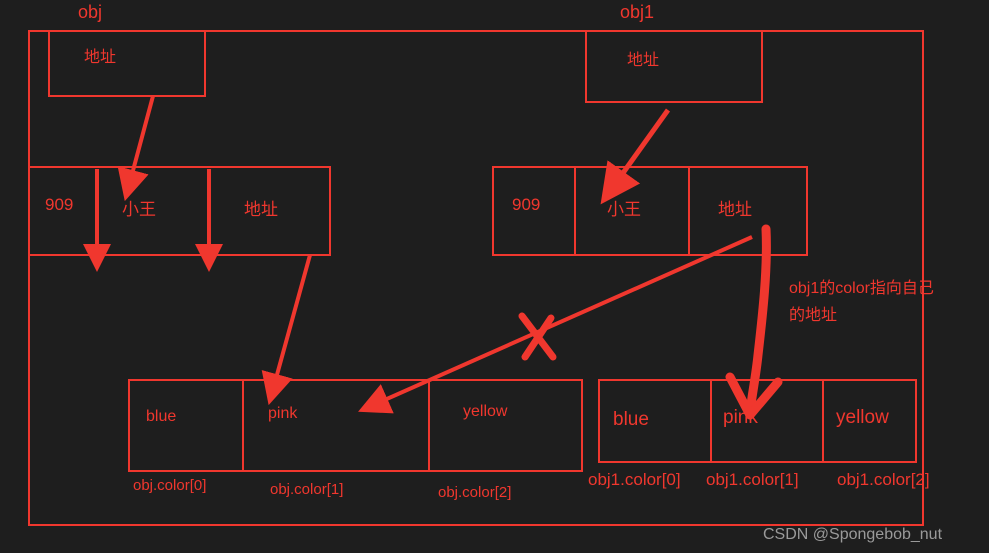 Image resolution: width=989 pixels, height=553 pixels. Describe the element at coordinates (862, 417) in the screenshot. I see `obj1-color-value-2: yellow` at that location.